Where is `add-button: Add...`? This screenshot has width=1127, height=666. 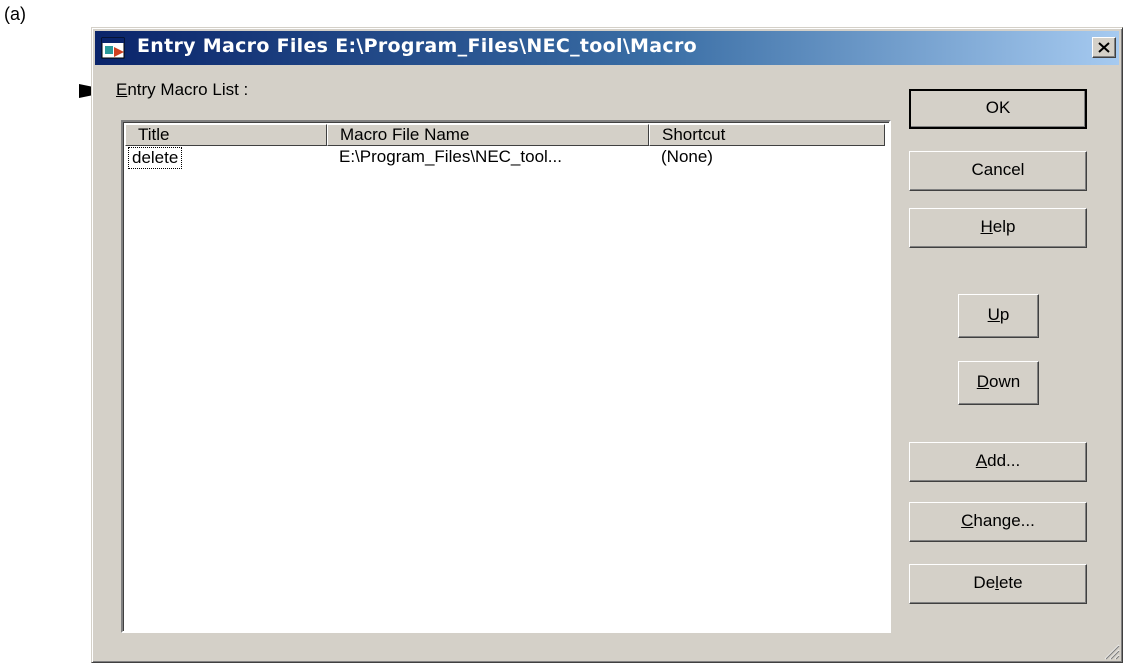 add-button: Add... is located at coordinates (998, 462).